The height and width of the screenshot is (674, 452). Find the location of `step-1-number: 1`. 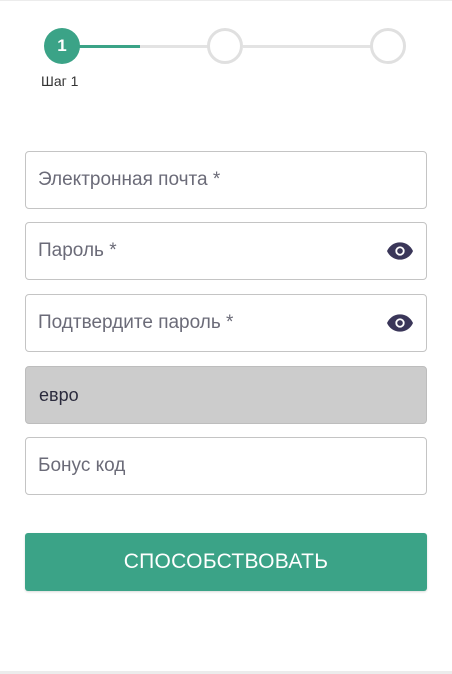

step-1-number: 1 is located at coordinates (62, 45).